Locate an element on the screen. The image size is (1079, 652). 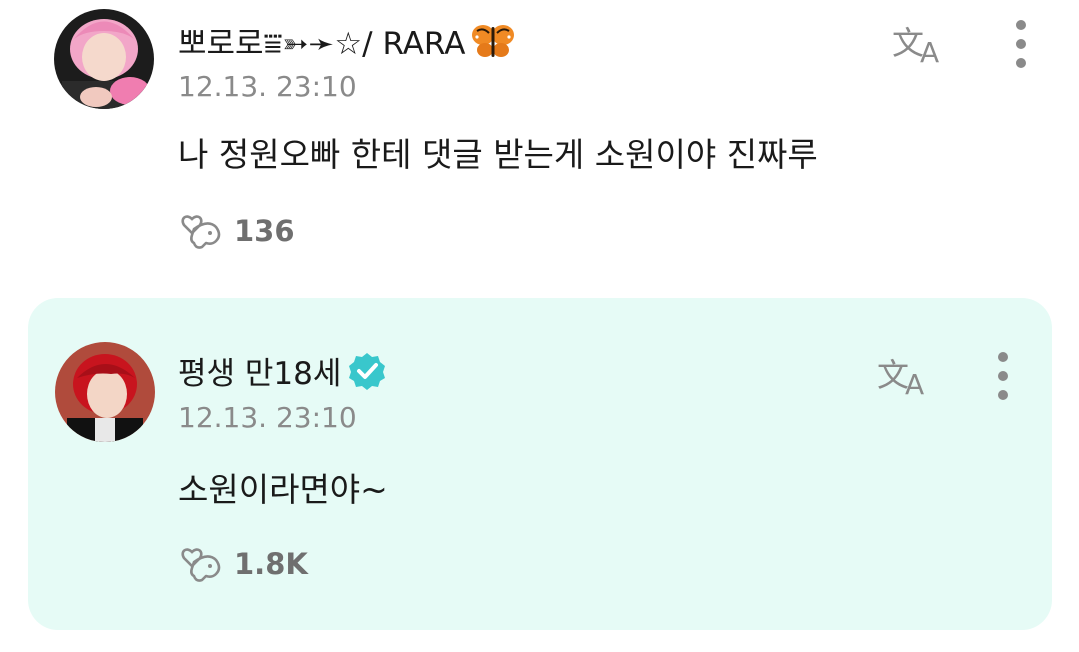
username-text: 뽀로로⩸➳➛☆/ RARA is located at coordinates (322, 44).